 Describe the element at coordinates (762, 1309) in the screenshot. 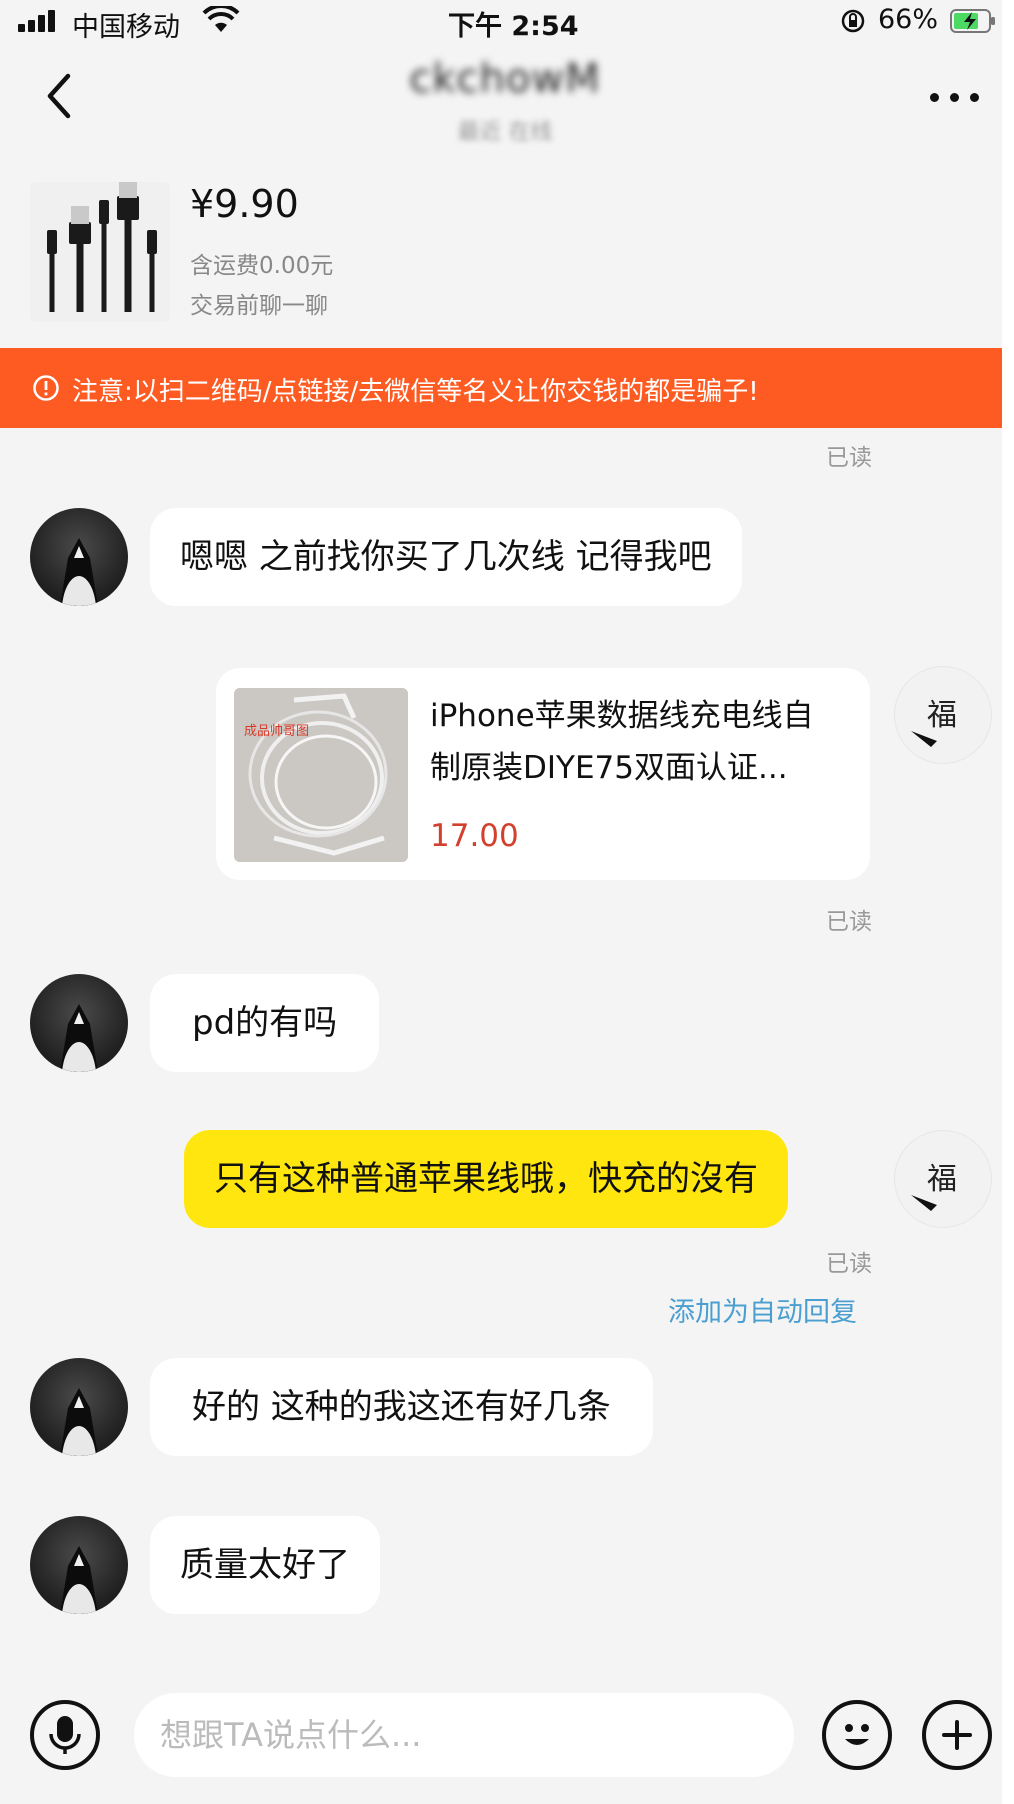

I see `add-auto-reply-link: 添加为自动回复` at that location.